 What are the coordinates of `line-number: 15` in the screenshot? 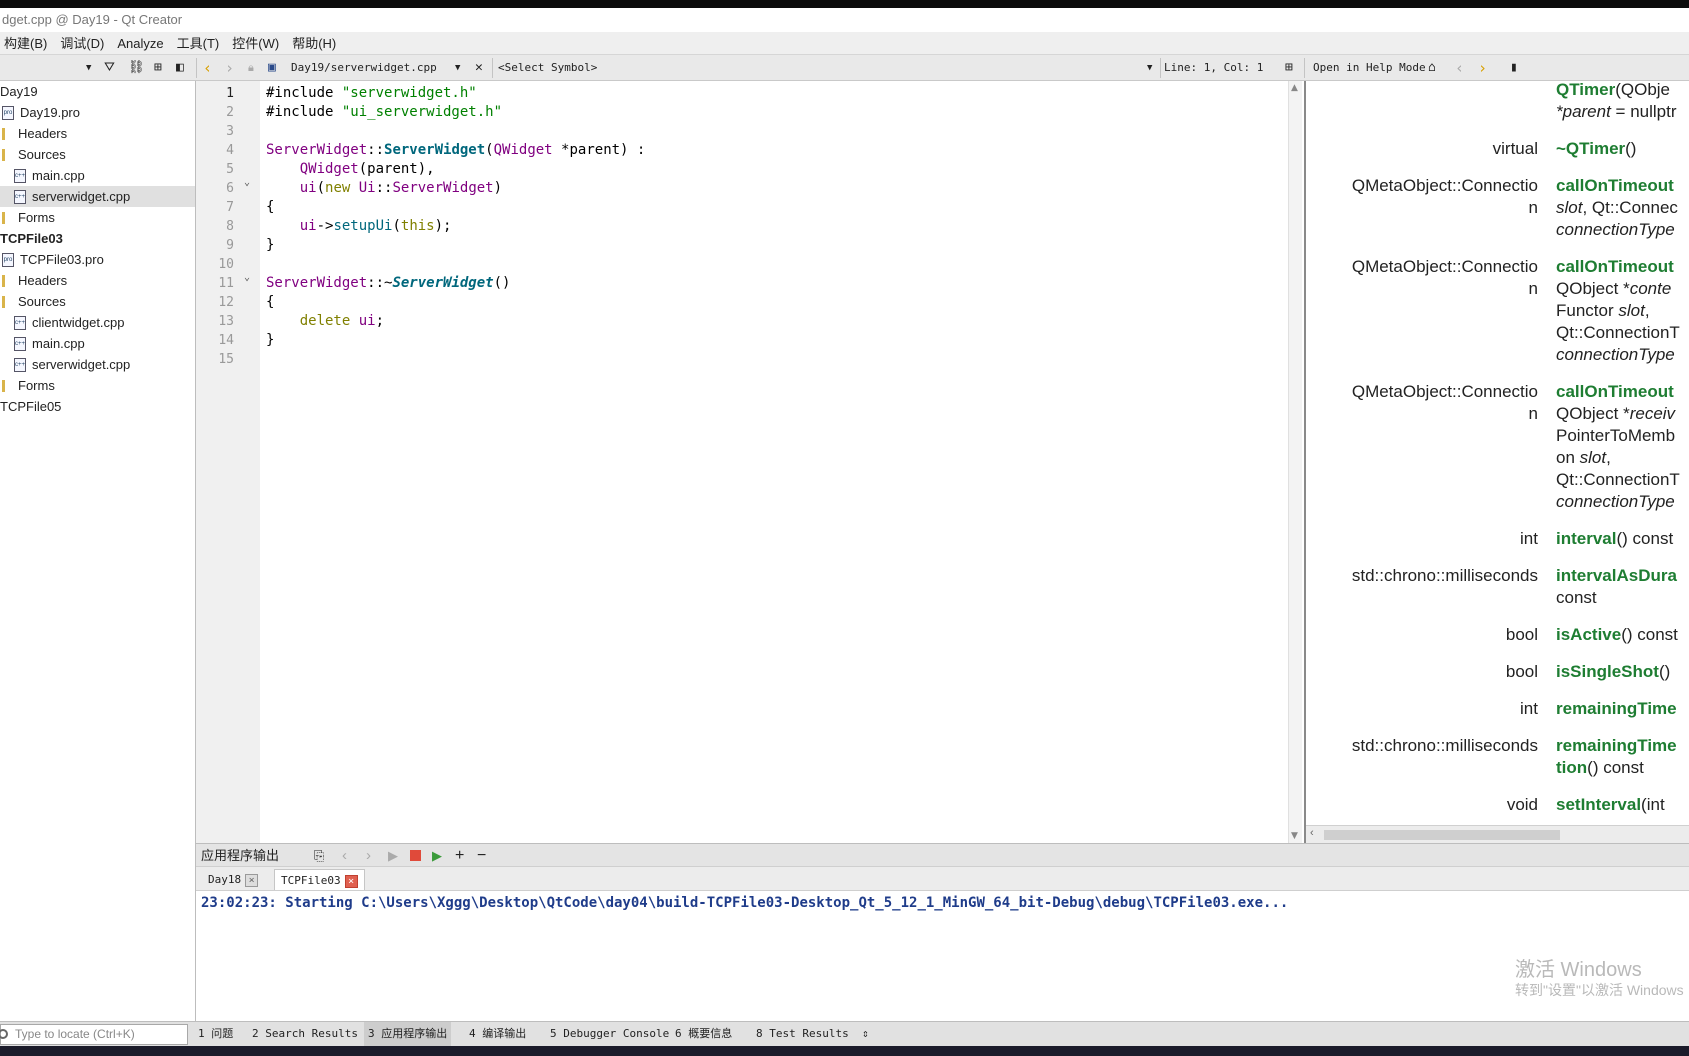 It's located at (226, 359).